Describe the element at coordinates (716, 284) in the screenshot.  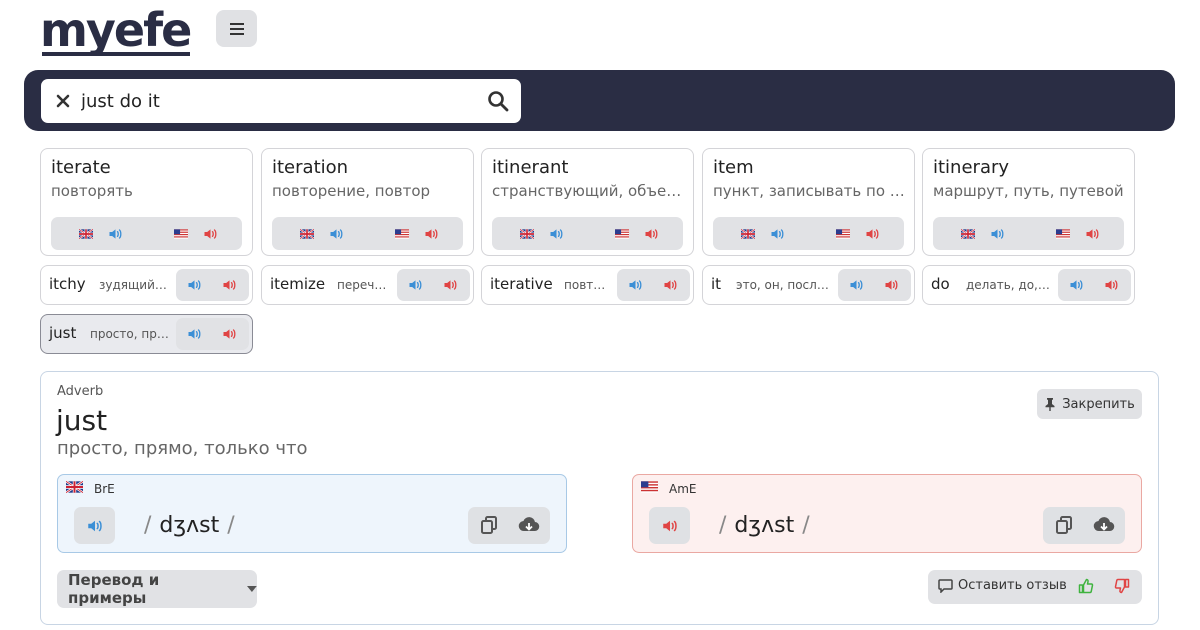
I see `pill-word: it` at that location.